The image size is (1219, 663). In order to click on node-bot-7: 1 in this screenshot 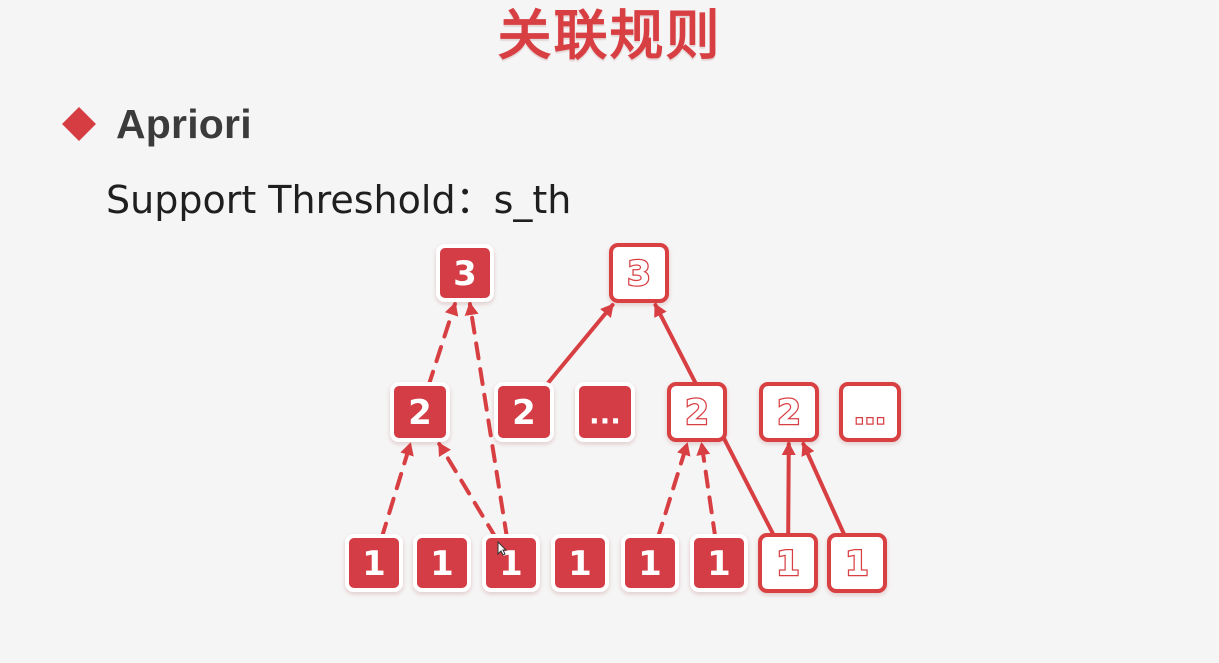, I will do `click(788, 563)`.